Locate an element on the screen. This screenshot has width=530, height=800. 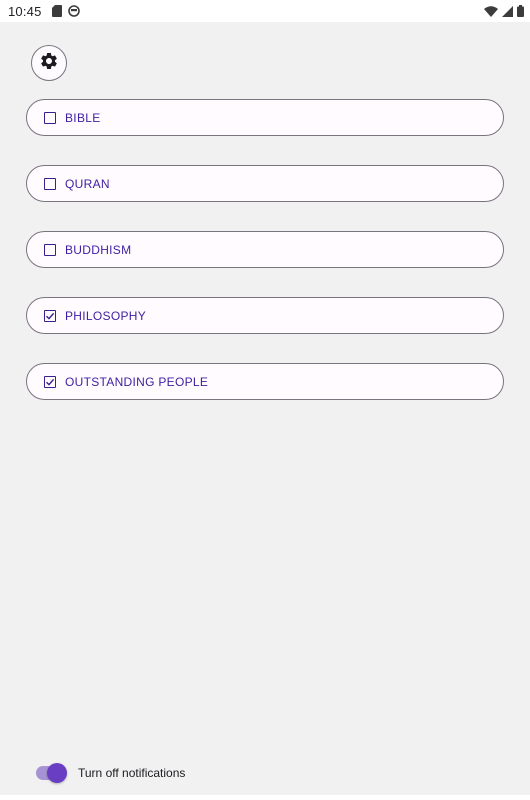
option-bible: BIBLE is located at coordinates (265, 117).